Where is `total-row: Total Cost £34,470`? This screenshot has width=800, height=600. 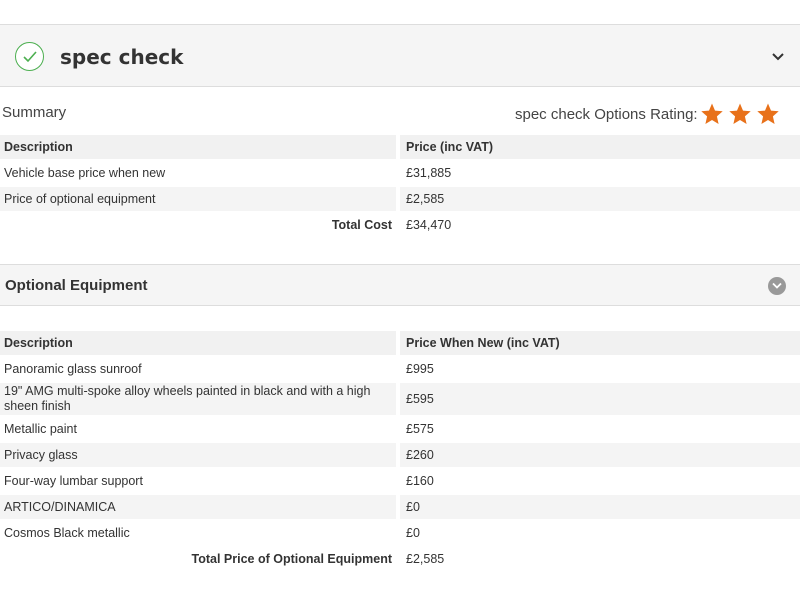 total-row: Total Cost £34,470 is located at coordinates (400, 225).